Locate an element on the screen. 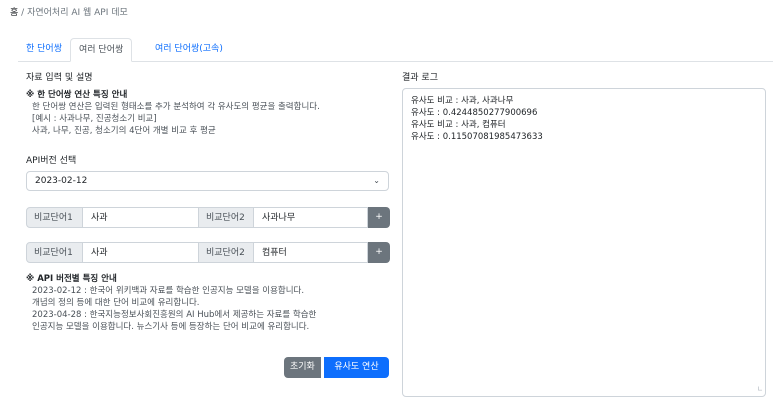 The height and width of the screenshot is (404, 773). result-log-label: 결과 로그 is located at coordinates (420, 78).